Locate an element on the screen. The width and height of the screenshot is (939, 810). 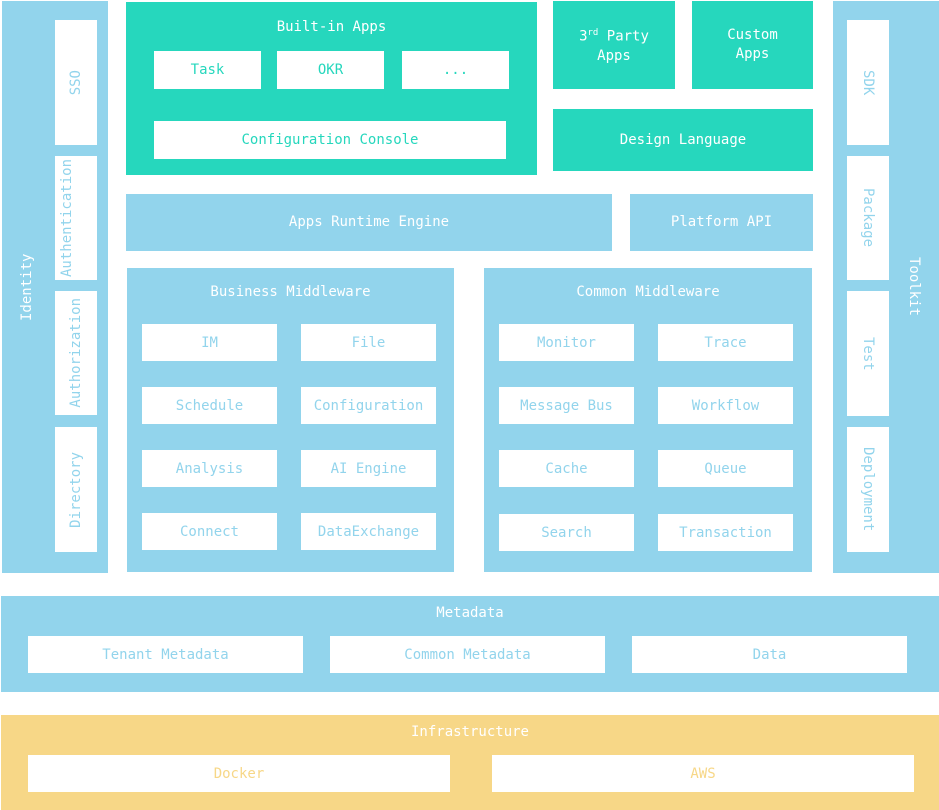
infrastructure-item-docker: Docker is located at coordinates (239, 773).